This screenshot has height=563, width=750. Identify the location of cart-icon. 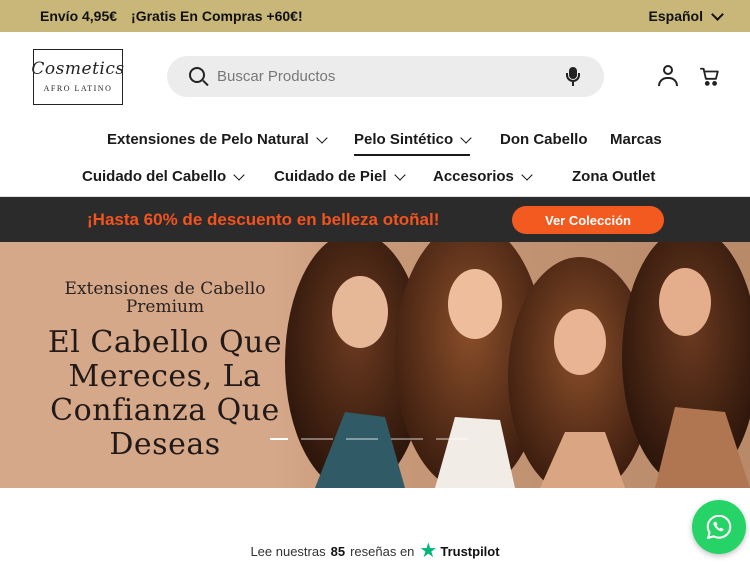
(710, 77).